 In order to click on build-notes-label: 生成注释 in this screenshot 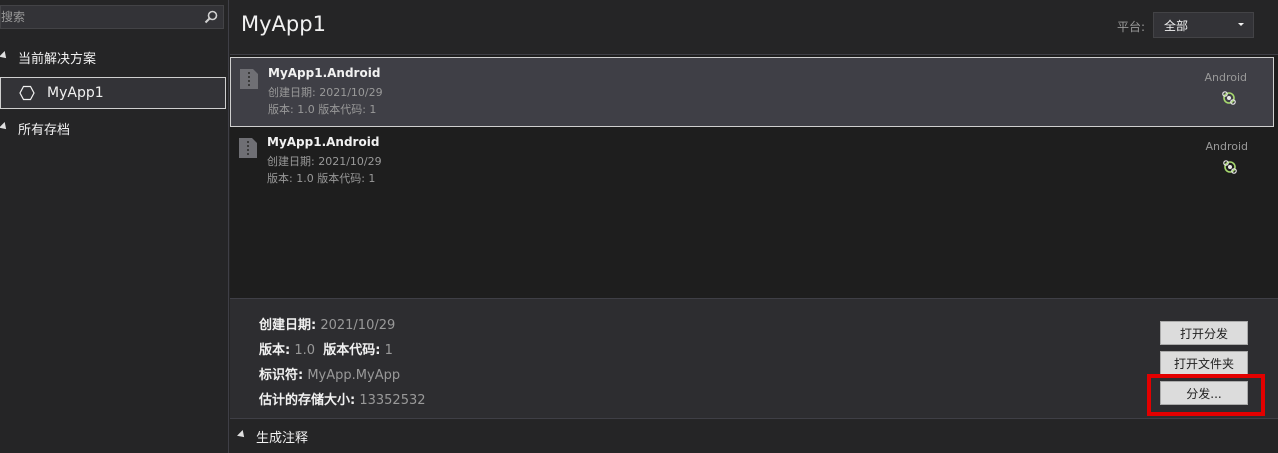, I will do `click(282, 438)`.